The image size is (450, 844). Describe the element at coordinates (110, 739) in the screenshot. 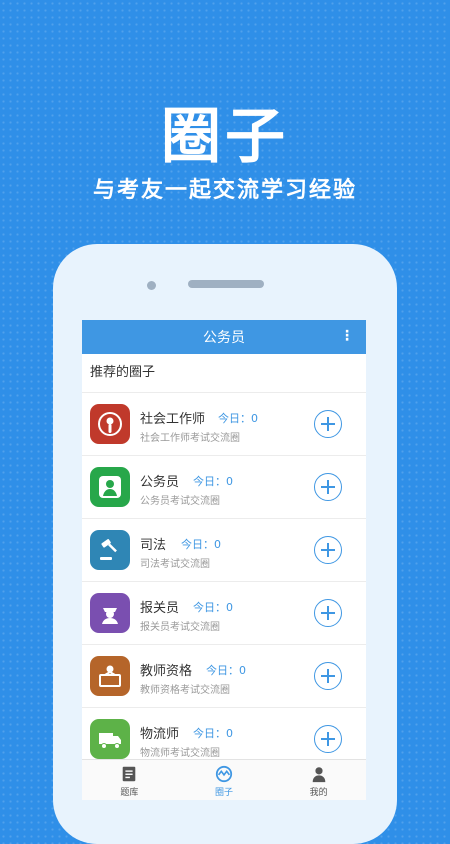

I see `truck-icon` at that location.